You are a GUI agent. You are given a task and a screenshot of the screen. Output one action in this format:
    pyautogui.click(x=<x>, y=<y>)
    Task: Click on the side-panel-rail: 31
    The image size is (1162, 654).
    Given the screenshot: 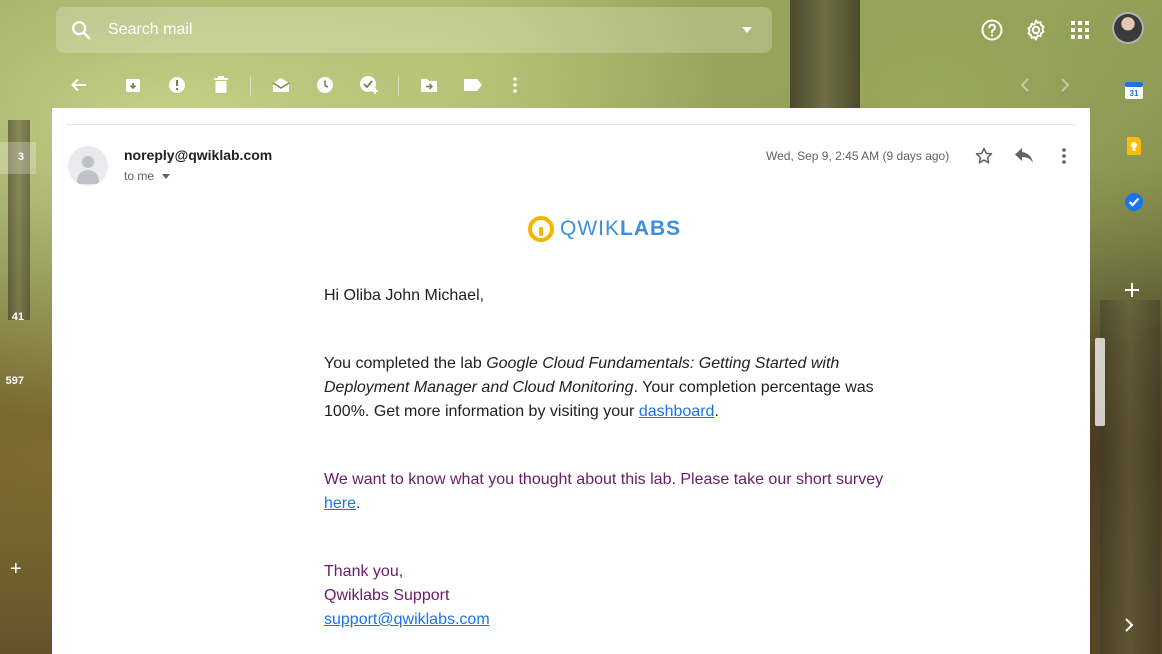 What is the action you would take?
    pyautogui.click(x=1130, y=358)
    